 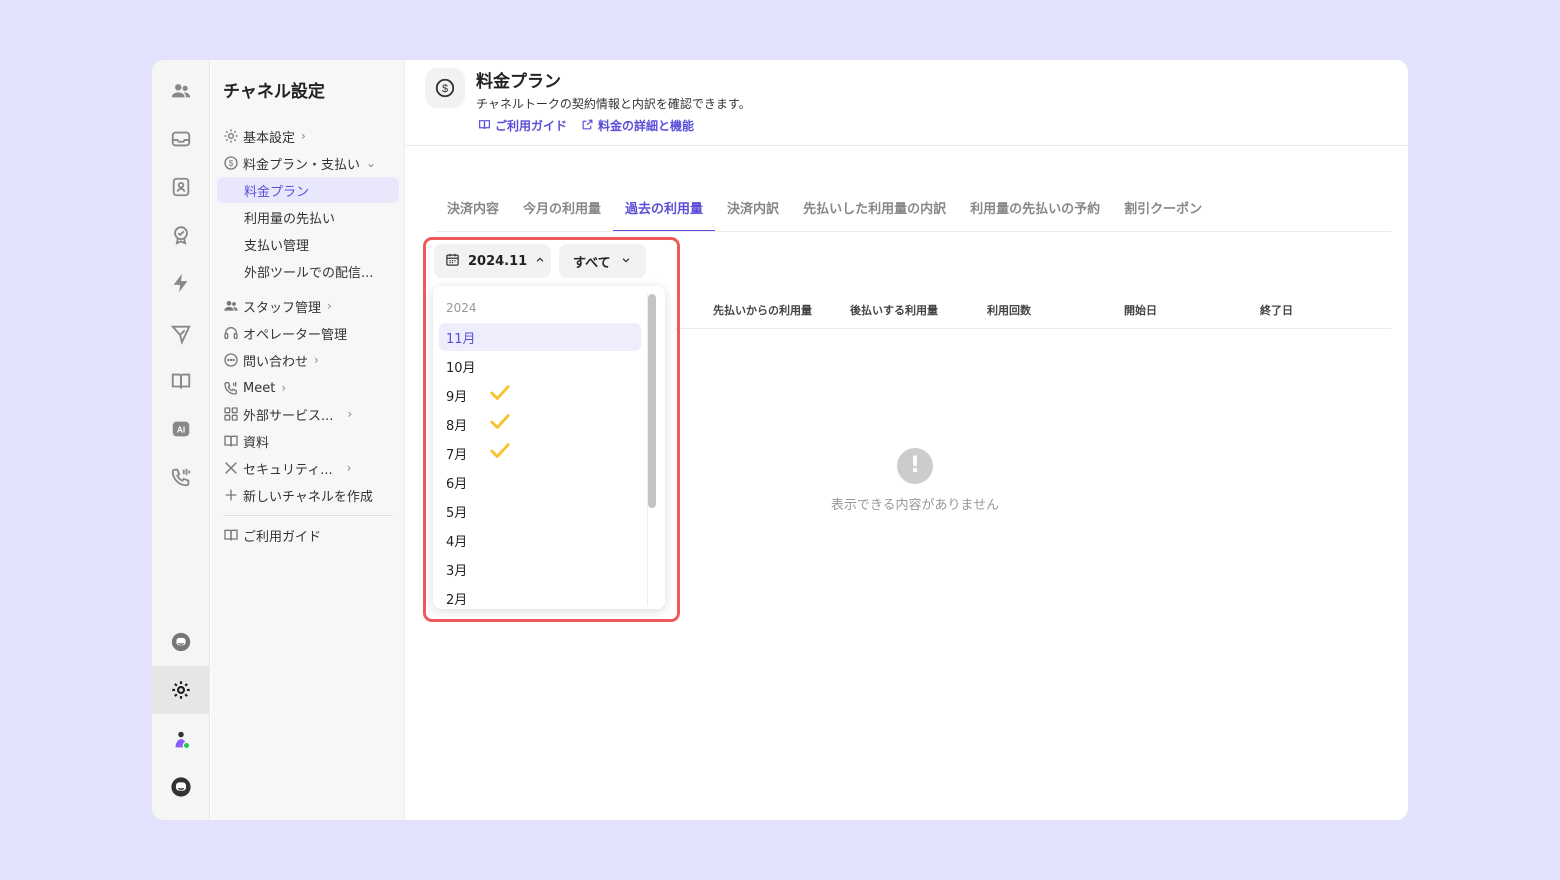 I want to click on sidebar-item-create-channel: 新しいチャネルを作成, so click(x=308, y=495).